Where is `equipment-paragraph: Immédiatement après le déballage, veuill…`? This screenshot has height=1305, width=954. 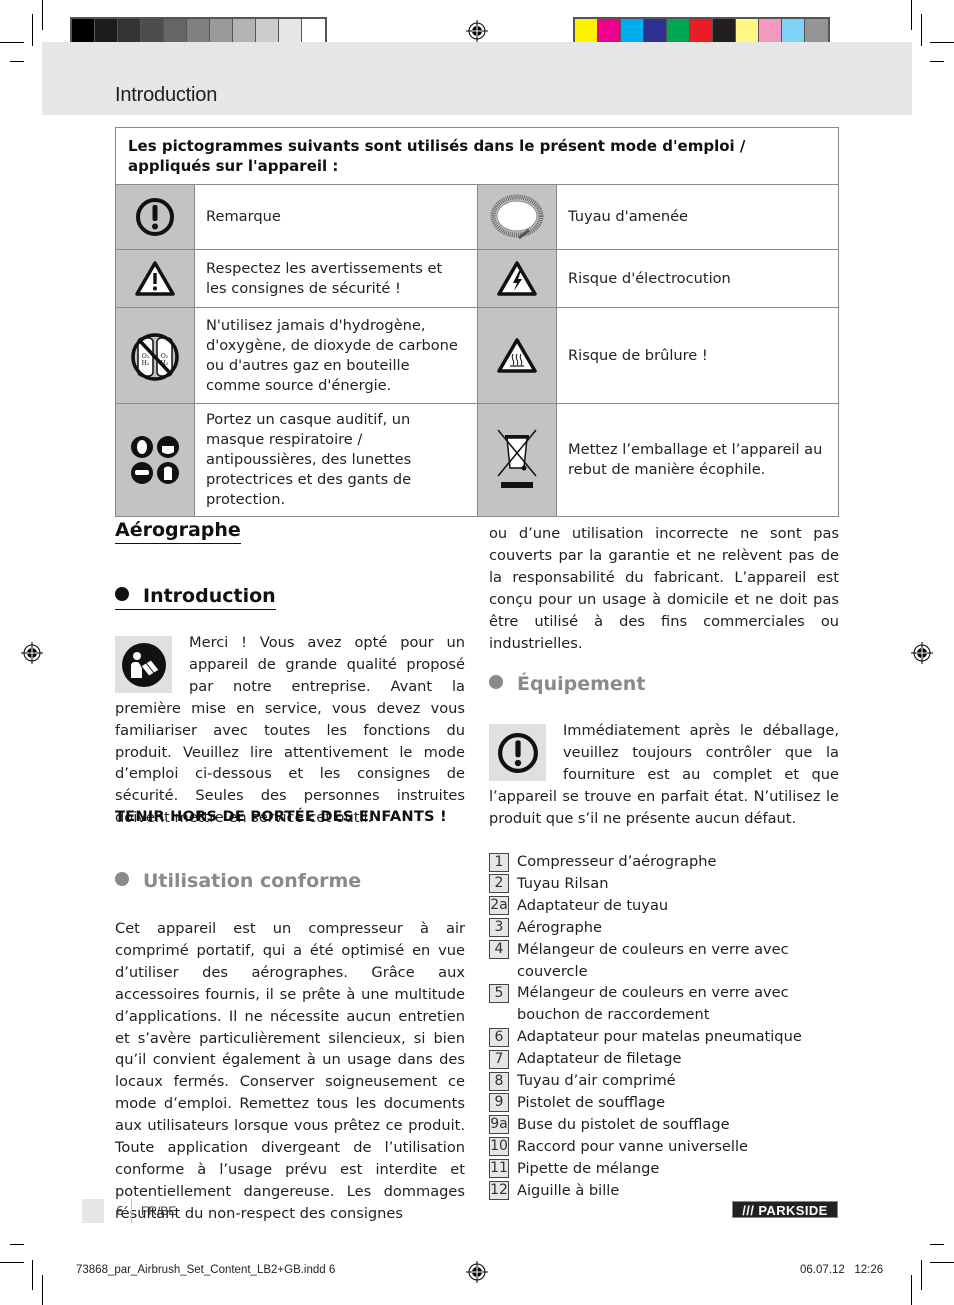 equipment-paragraph: Immédiatement après le déballage, veuill… is located at coordinates (664, 775).